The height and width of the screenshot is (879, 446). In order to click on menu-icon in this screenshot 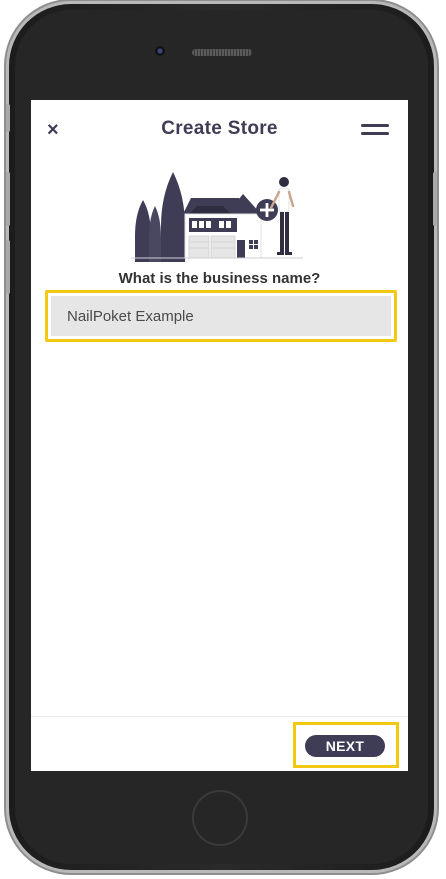, I will do `click(375, 130)`.